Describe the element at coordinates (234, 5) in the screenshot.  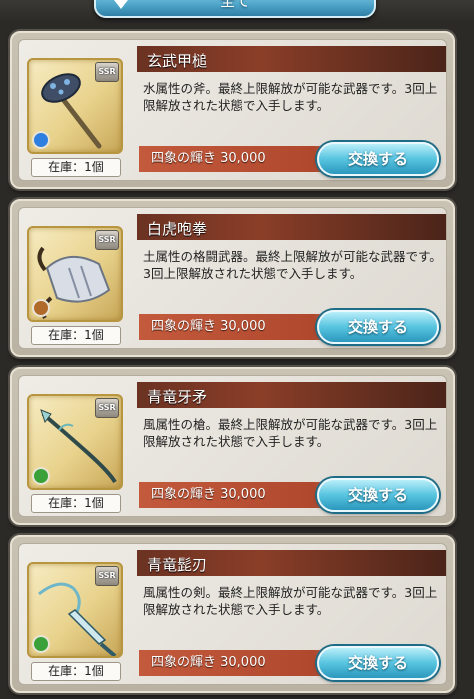
I see `filter-label: 全て` at that location.